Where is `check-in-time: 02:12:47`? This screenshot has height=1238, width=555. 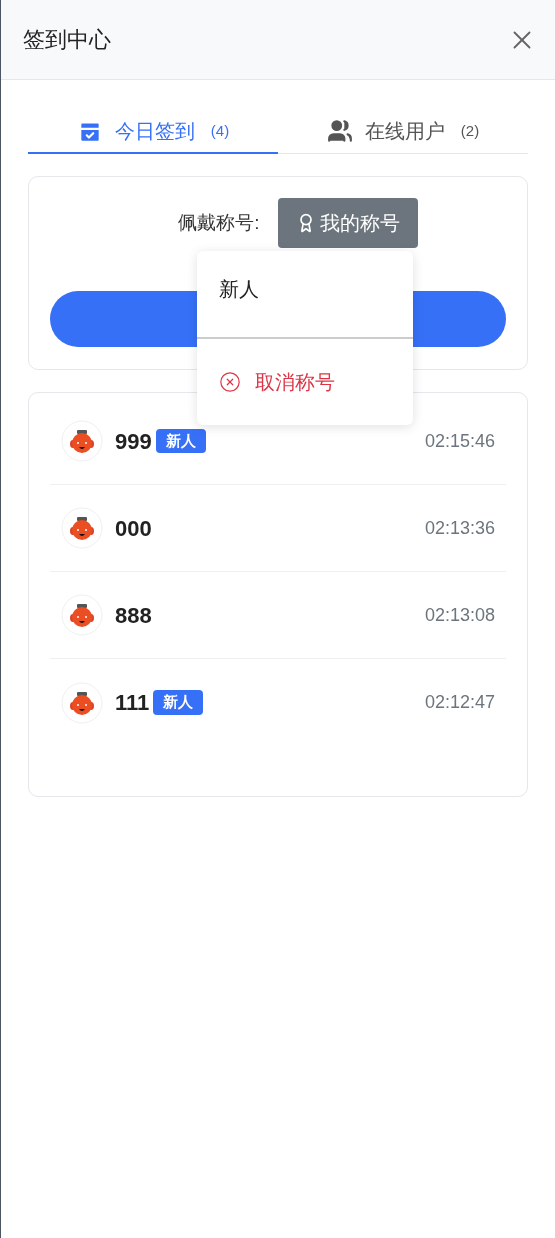
check-in-time: 02:12:47 is located at coordinates (459, 702).